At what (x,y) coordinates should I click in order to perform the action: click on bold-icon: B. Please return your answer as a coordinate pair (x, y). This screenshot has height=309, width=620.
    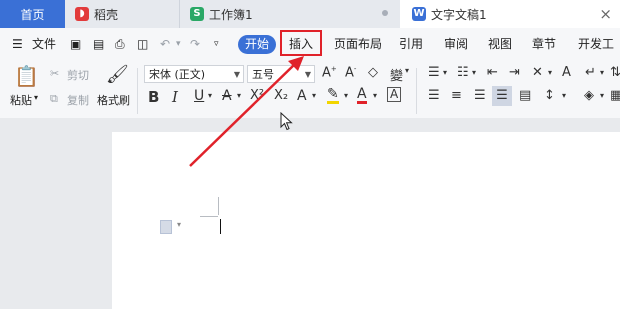
    Looking at the image, I should click on (153, 97).